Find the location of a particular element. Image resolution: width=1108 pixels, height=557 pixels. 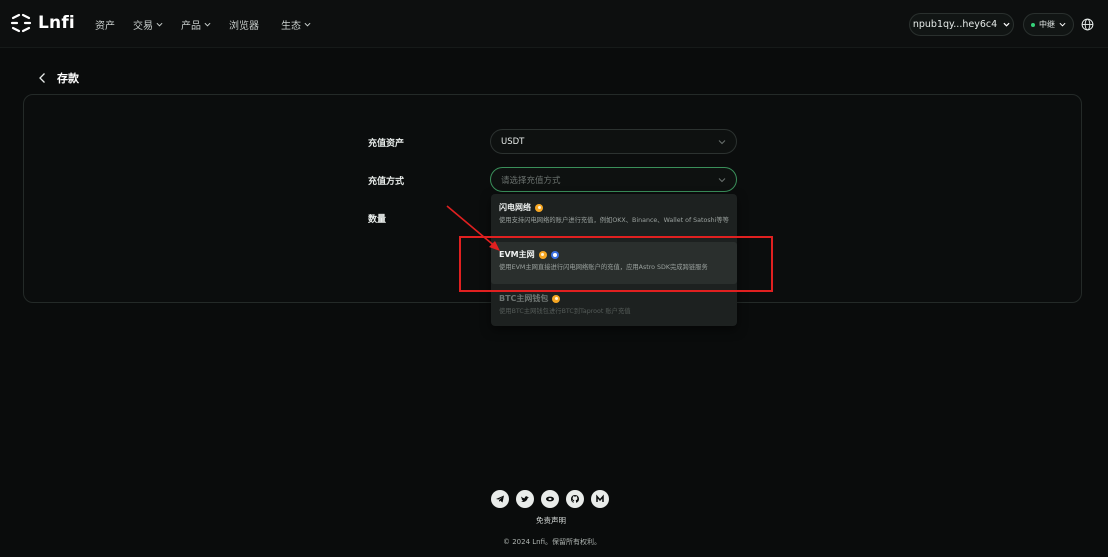

option-title-text: BTC主网钱包 is located at coordinates (524, 298).